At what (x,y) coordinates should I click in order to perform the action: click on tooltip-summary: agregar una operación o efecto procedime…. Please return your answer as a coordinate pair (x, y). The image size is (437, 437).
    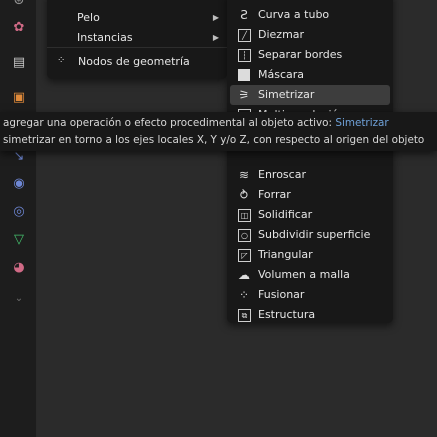
    Looking at the image, I should click on (196, 123).